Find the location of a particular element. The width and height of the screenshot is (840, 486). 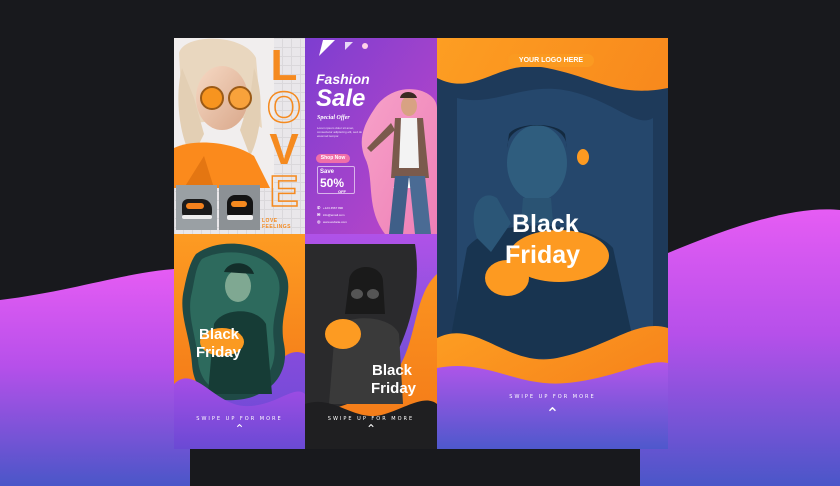

fashion-subtitle: Special Offer is located at coordinates (333, 118).